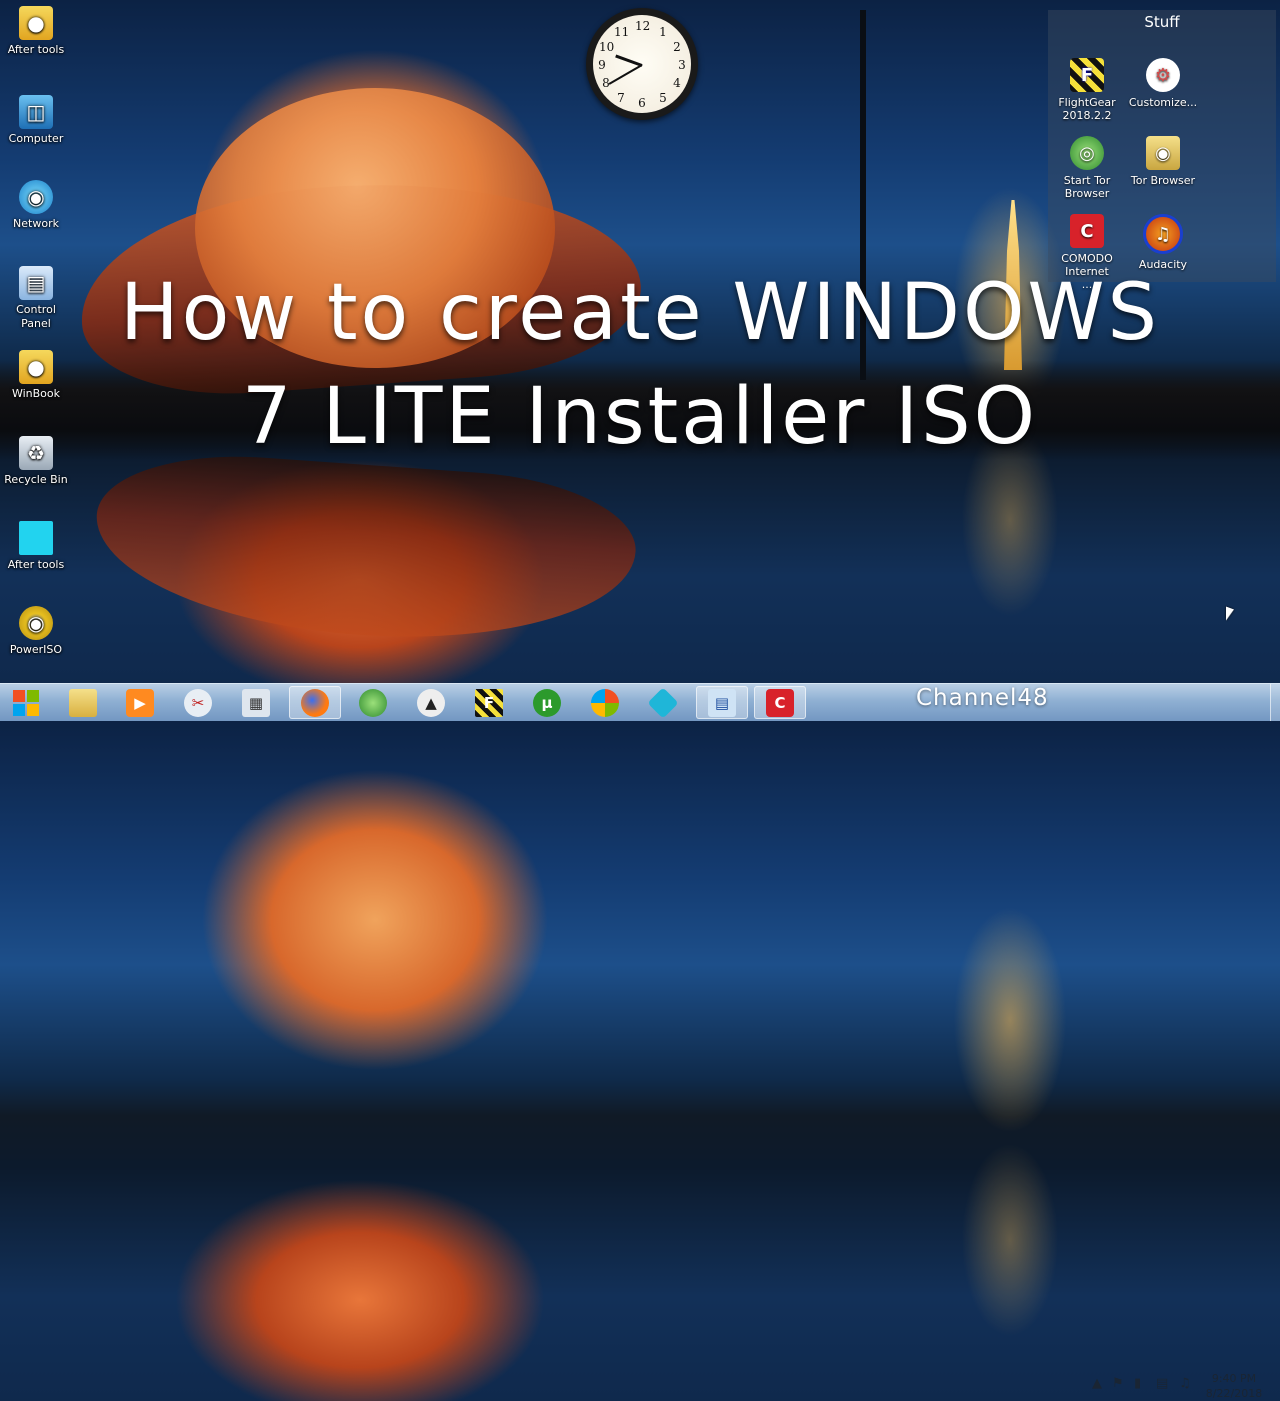  I want to click on desktop-icon-computer: ◫ Computer, so click(36, 120).